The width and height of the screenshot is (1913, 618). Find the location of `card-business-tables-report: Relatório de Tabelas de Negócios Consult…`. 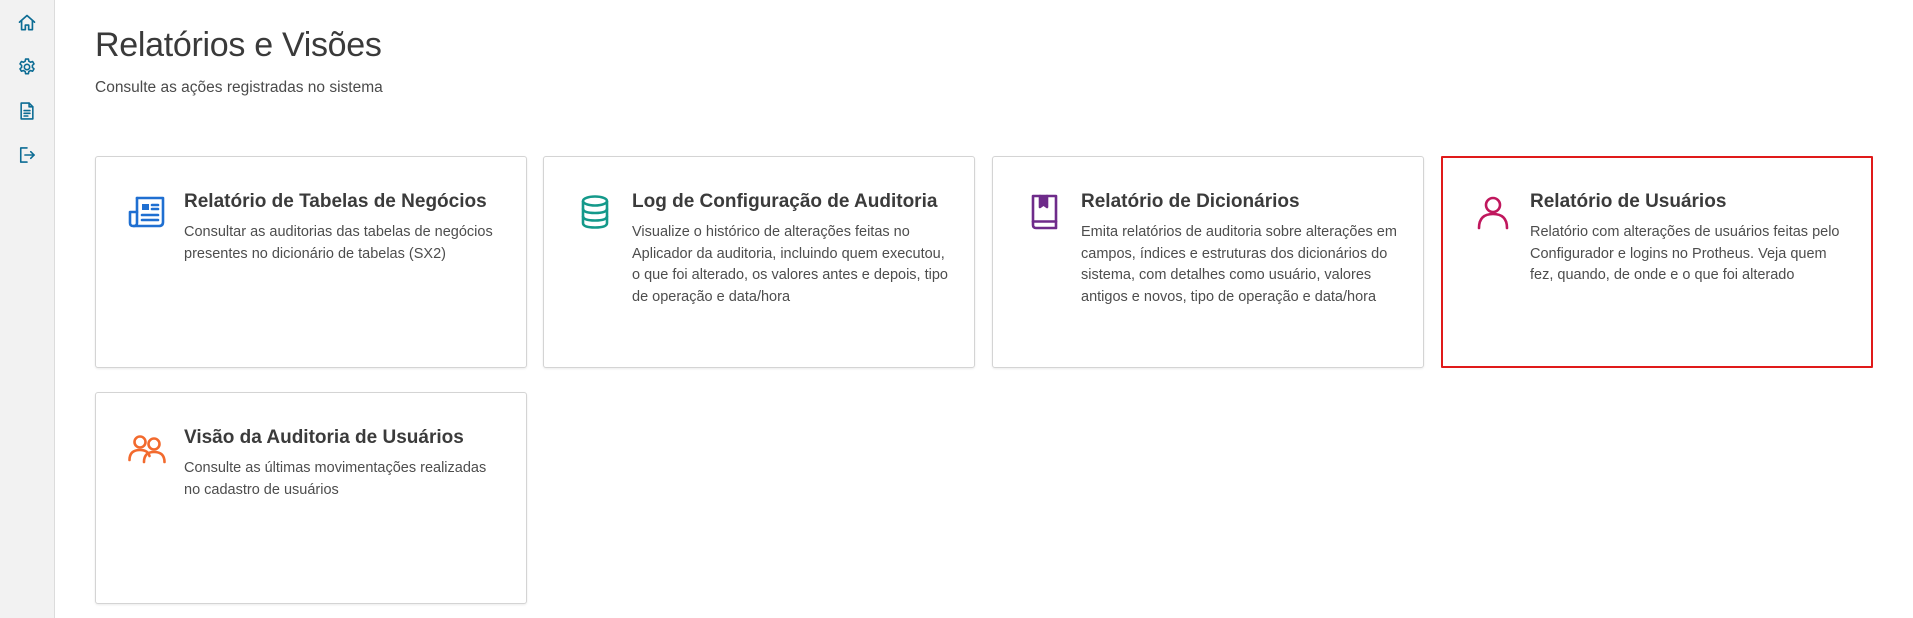

card-business-tables-report: Relatório de Tabelas de Negócios Consult… is located at coordinates (311, 262).